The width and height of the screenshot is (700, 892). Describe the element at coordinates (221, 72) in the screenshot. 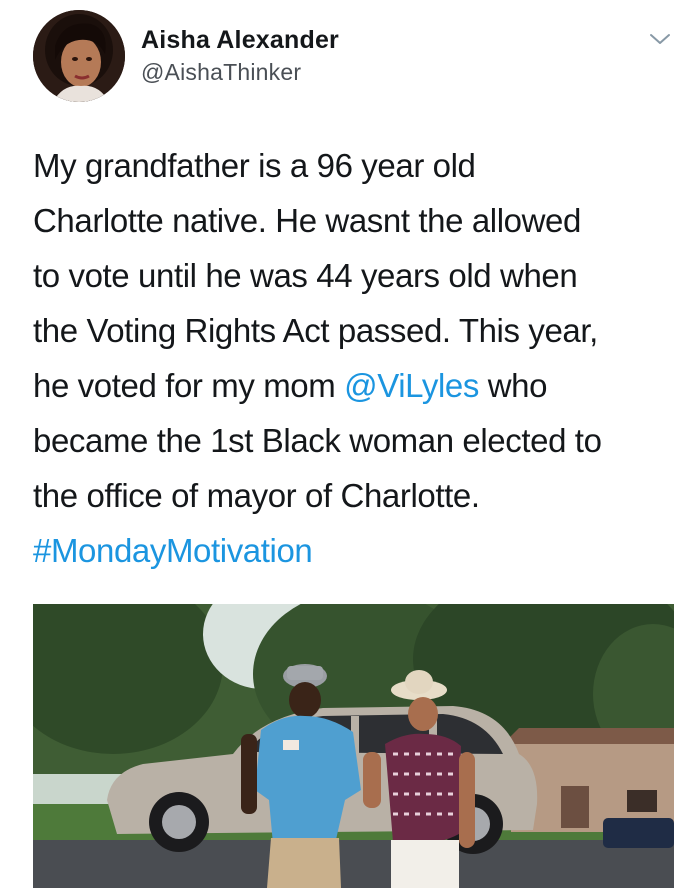

I see `user-handle: @AishaThinker` at that location.